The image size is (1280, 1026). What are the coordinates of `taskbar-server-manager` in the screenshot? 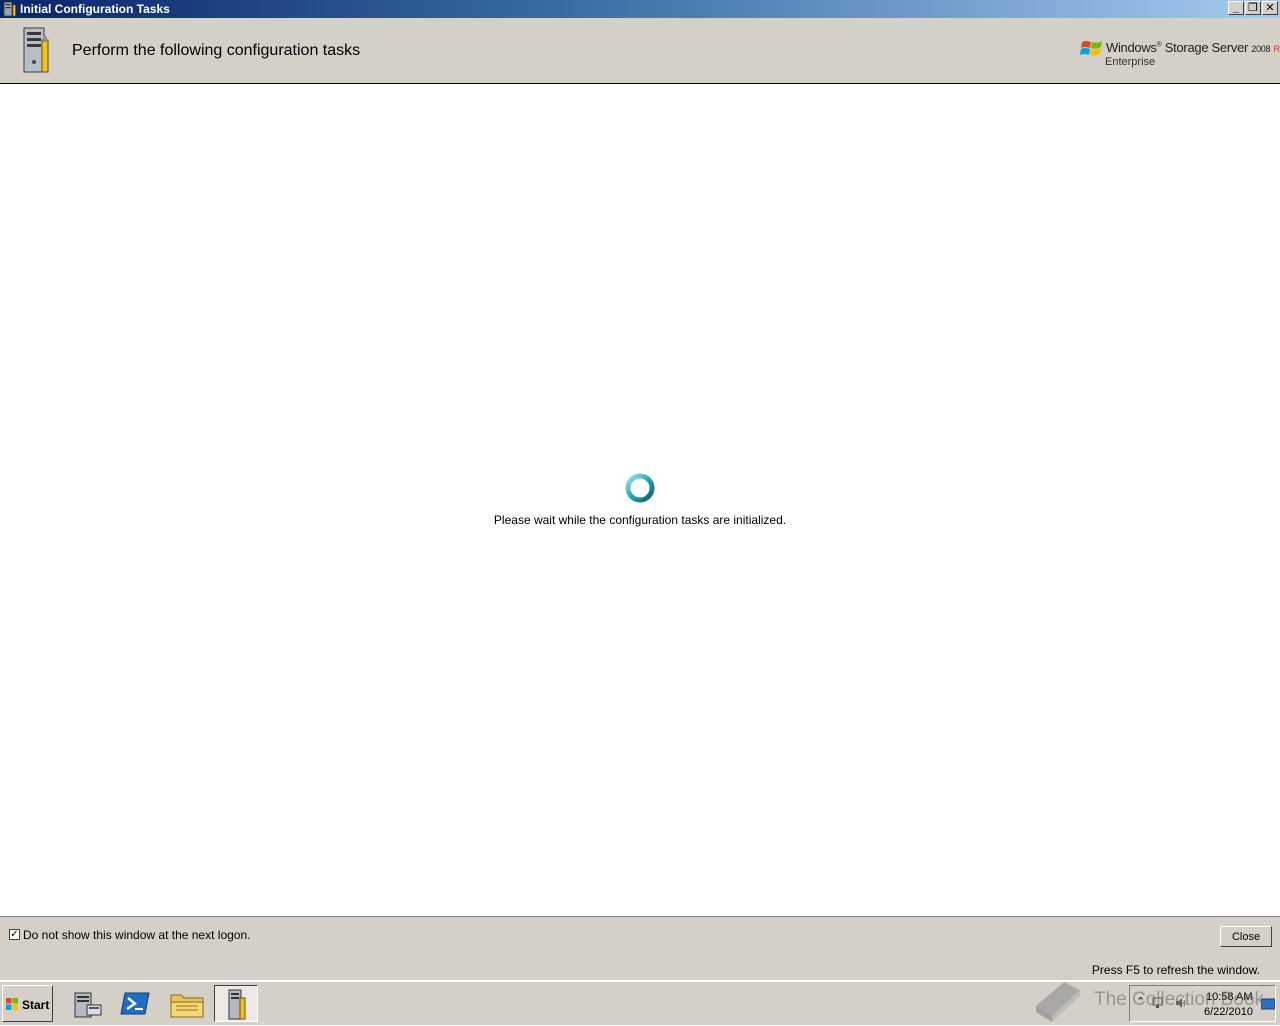 It's located at (87, 1003).